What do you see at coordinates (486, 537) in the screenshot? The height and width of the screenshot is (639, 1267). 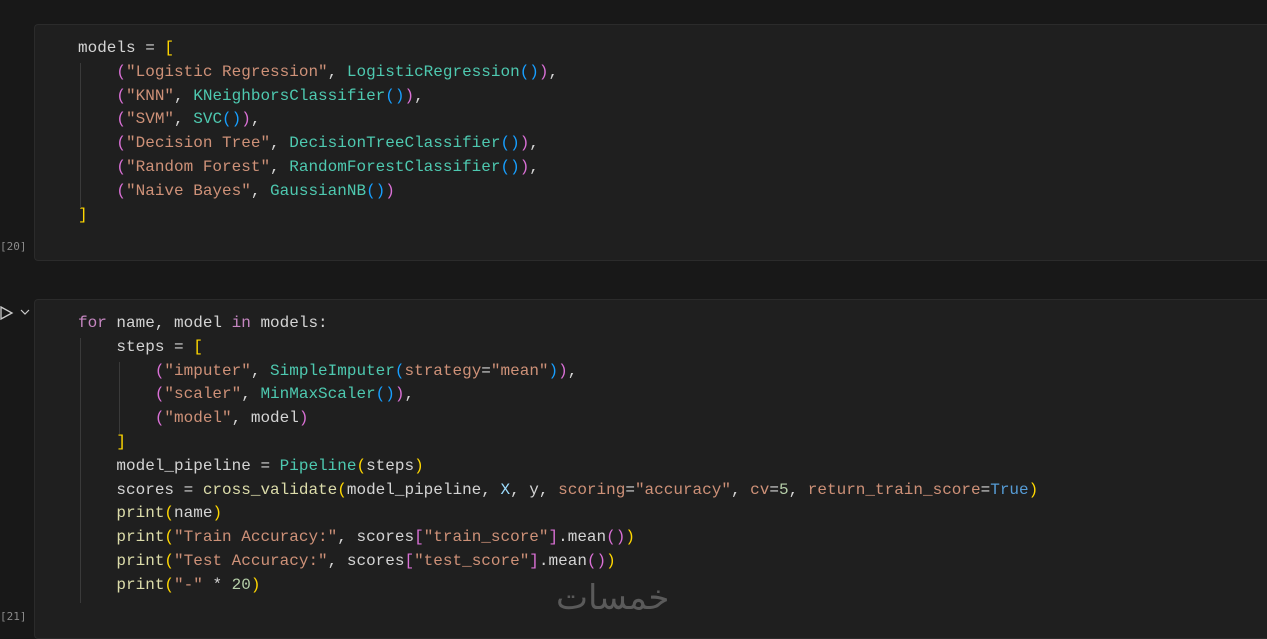 I see `code-token: "train_score"` at bounding box center [486, 537].